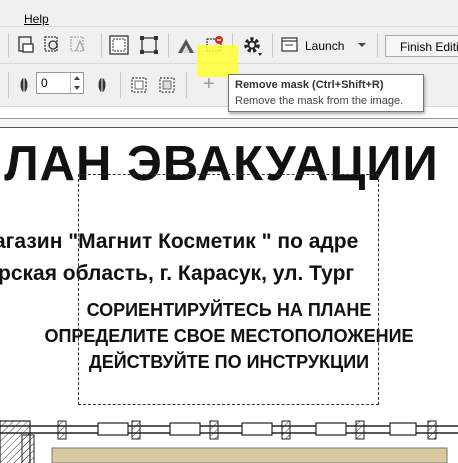 The width and height of the screenshot is (458, 463). What do you see at coordinates (53, 45) in the screenshot?
I see `mask-icon` at bounding box center [53, 45].